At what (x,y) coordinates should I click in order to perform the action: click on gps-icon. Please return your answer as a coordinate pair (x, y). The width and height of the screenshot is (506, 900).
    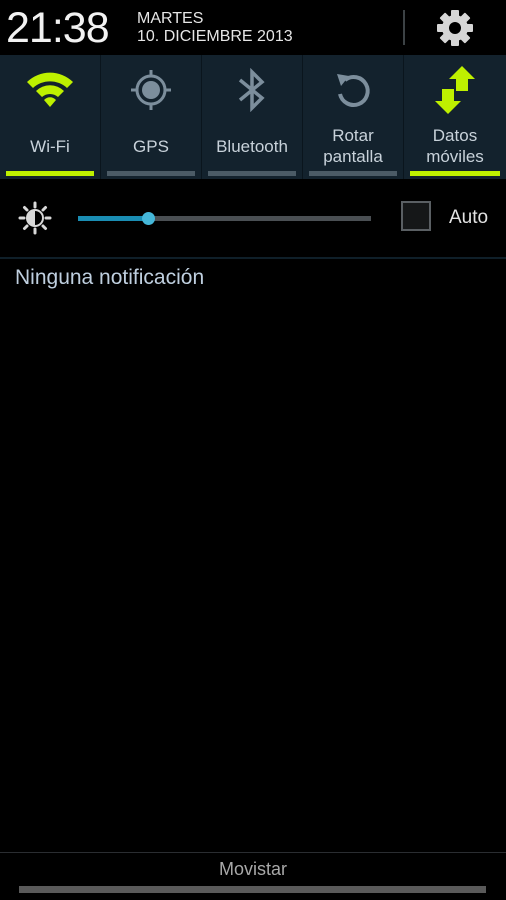
    Looking at the image, I should click on (151, 90).